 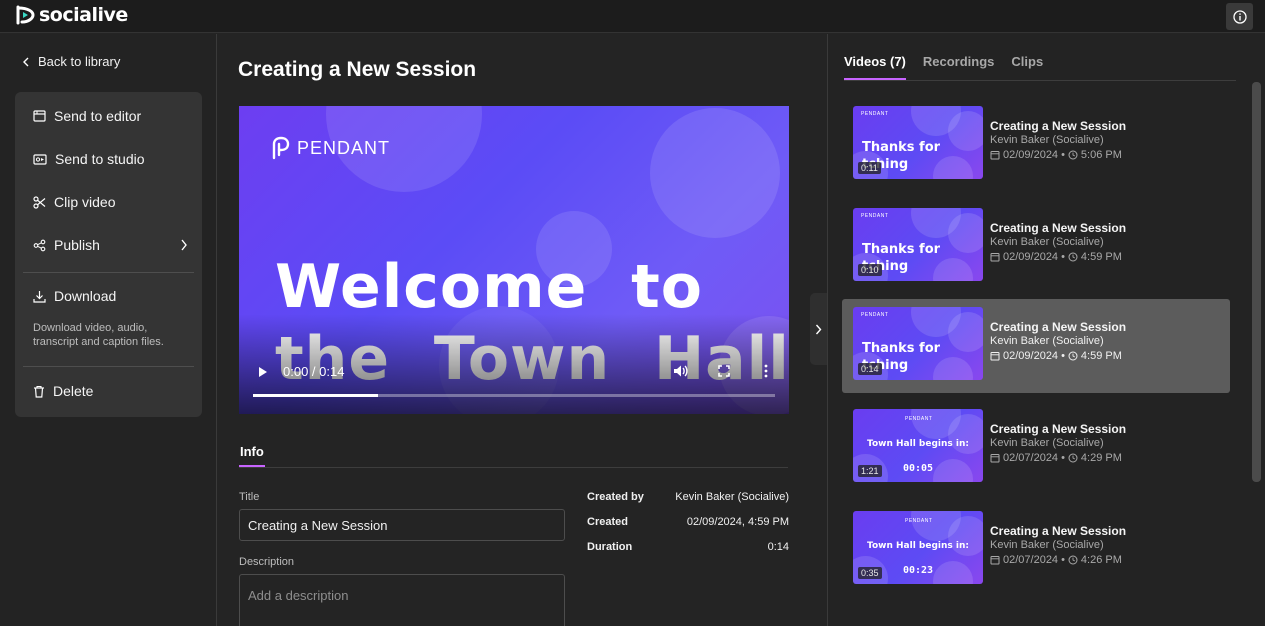 I want to click on title-field-label: Title, so click(x=249, y=497).